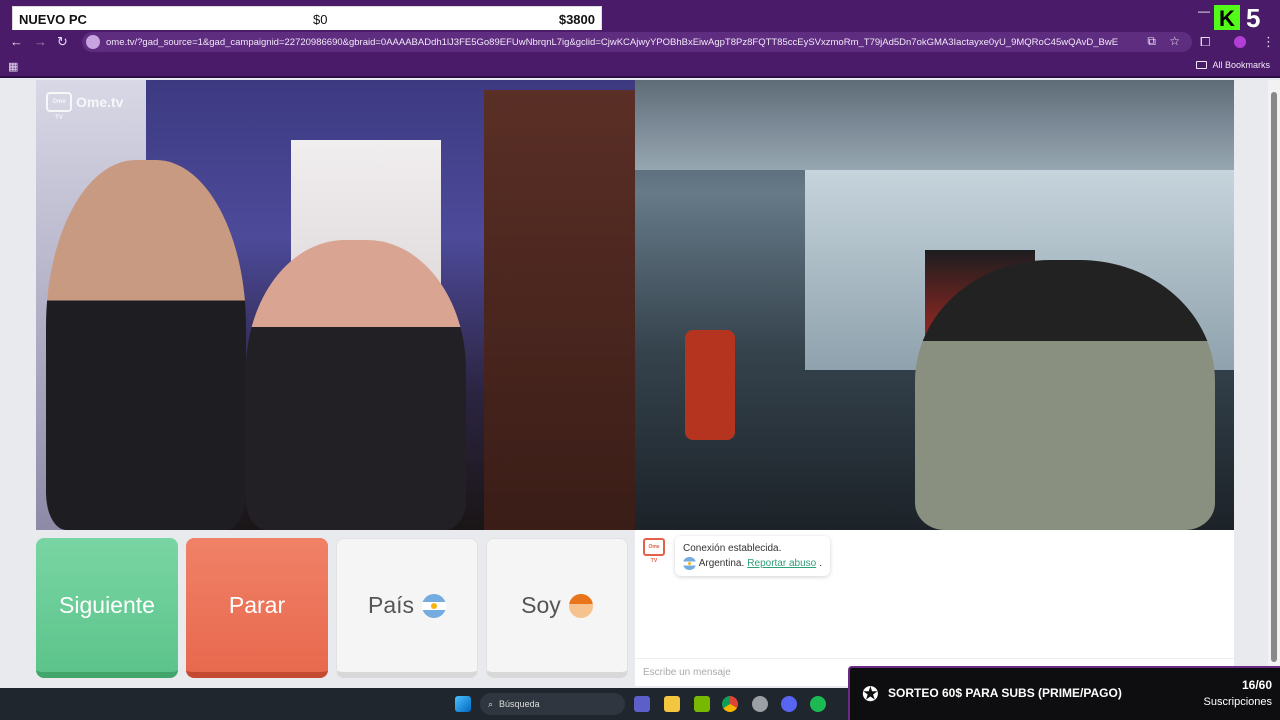  I want to click on subs-count: 16/60, so click(1256, 685).